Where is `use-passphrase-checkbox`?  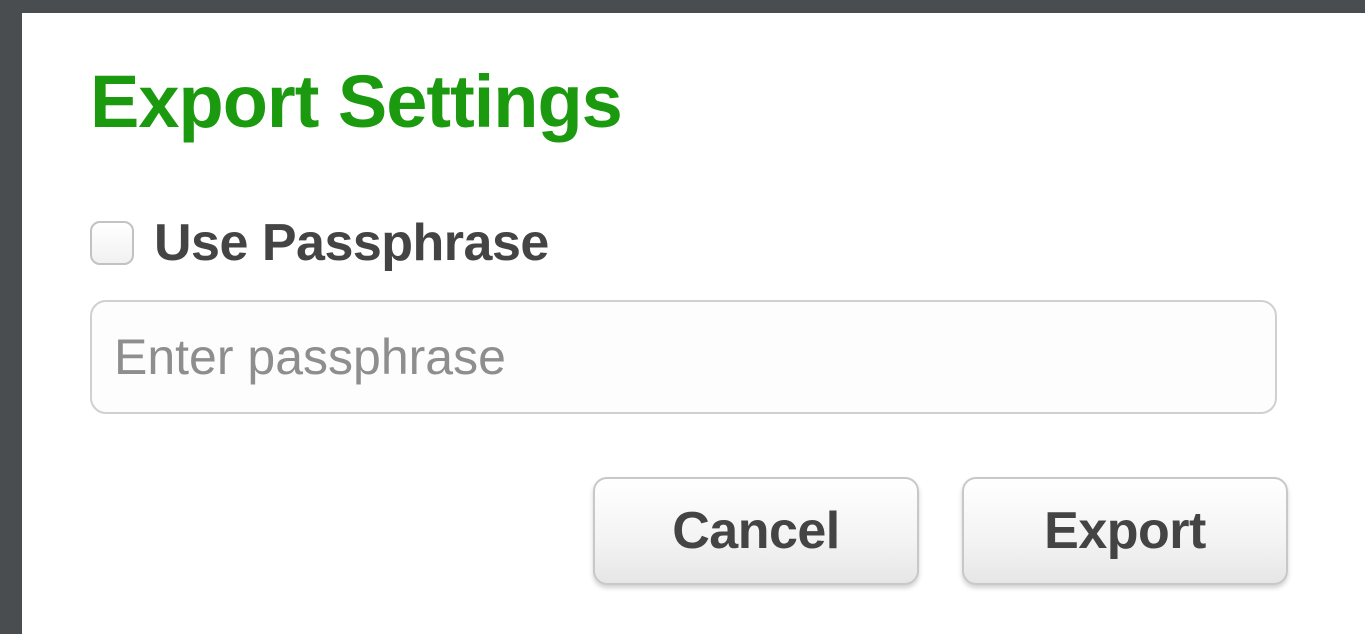
use-passphrase-checkbox is located at coordinates (112, 243).